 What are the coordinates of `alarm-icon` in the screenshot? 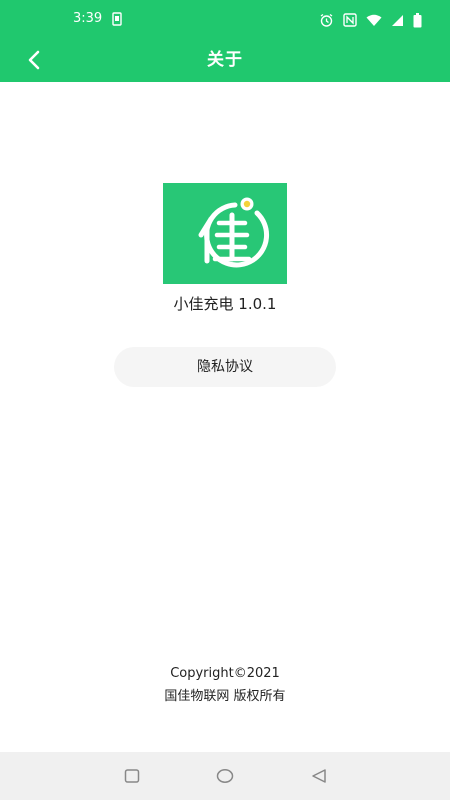 It's located at (326, 20).